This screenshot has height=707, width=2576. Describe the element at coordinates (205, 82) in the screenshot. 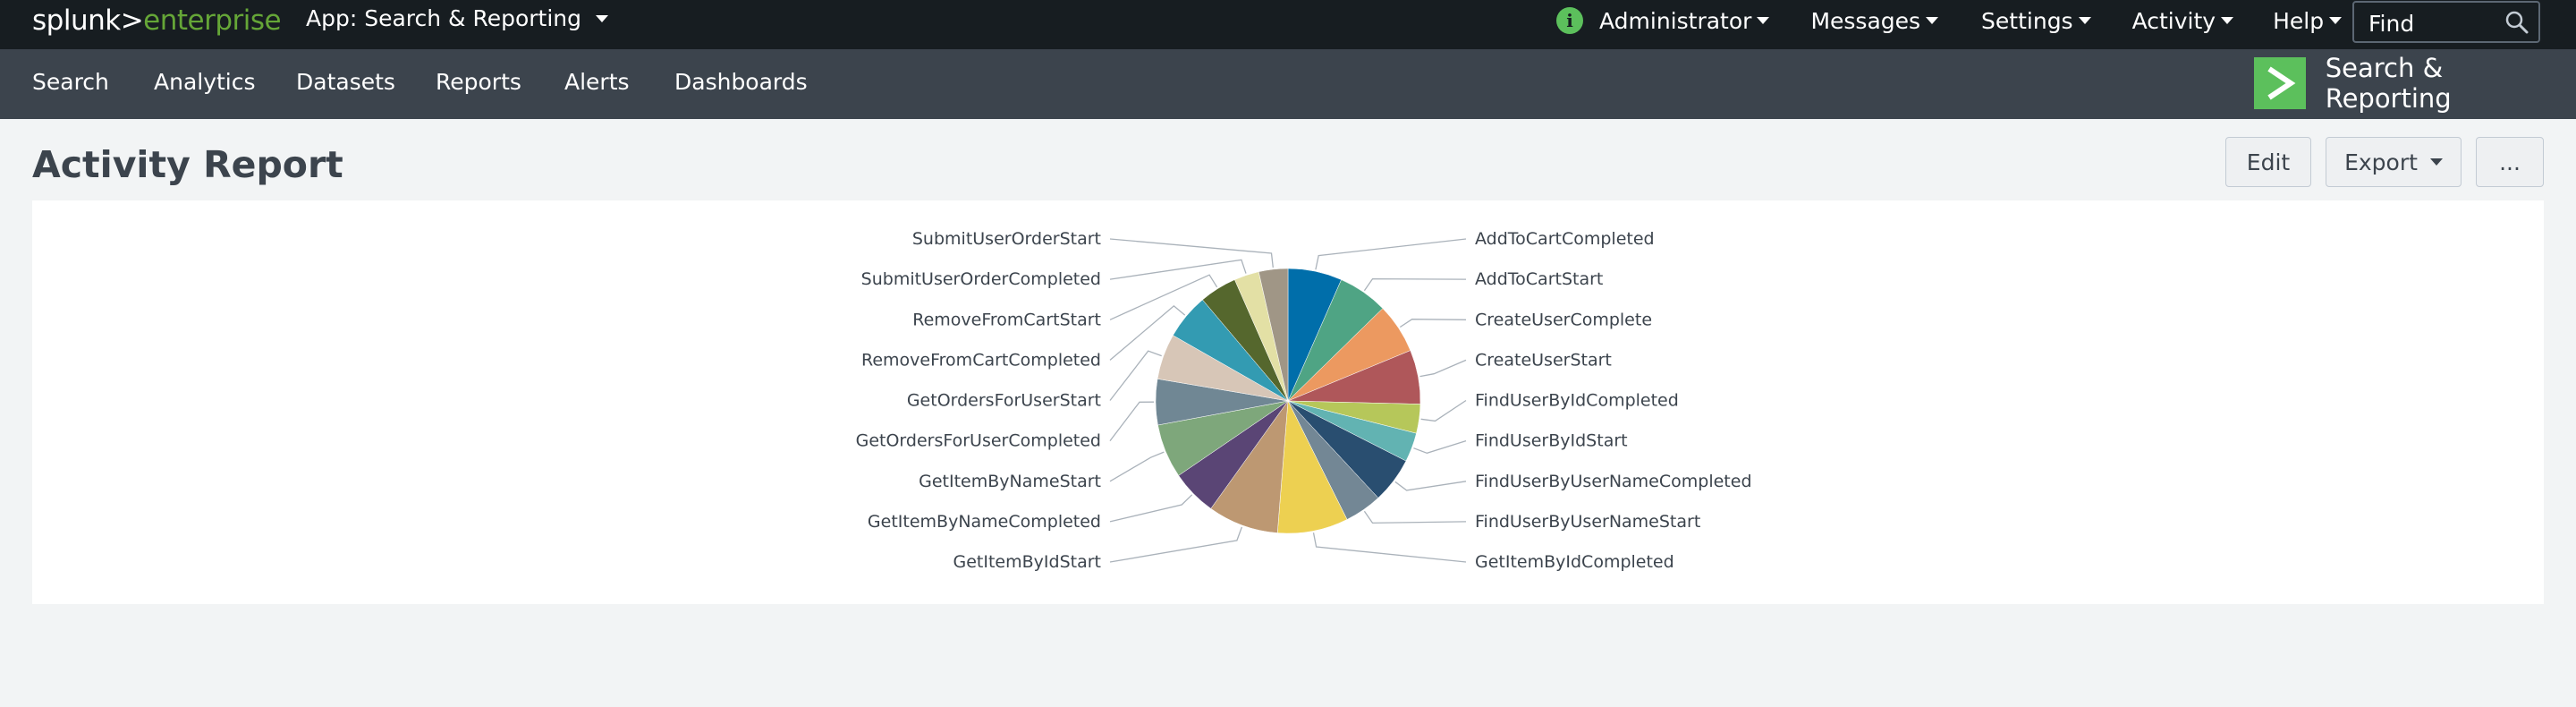

I see `nav-item-analytics: Analytics` at that location.